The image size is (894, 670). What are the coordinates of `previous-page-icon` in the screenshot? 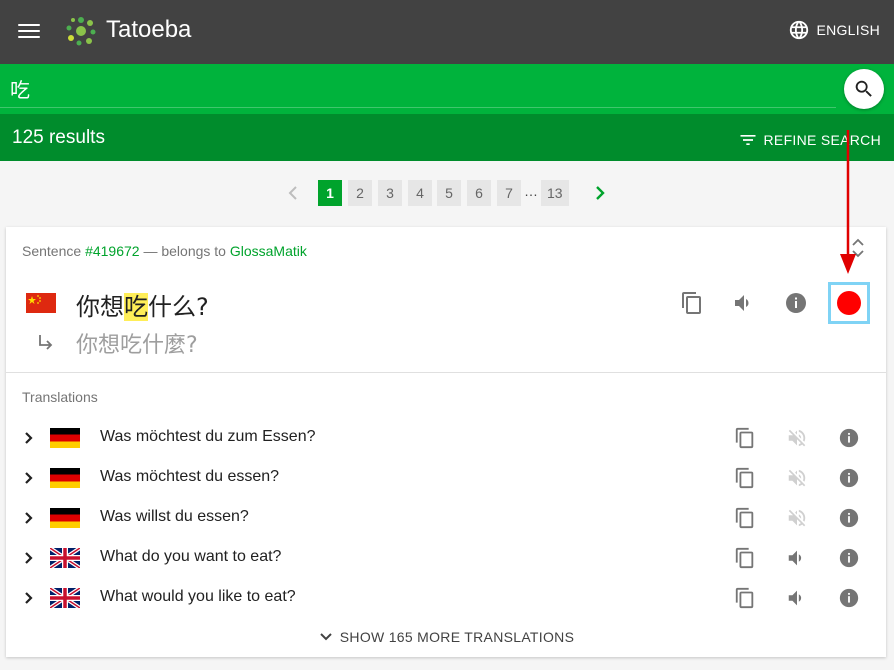 It's located at (293, 193).